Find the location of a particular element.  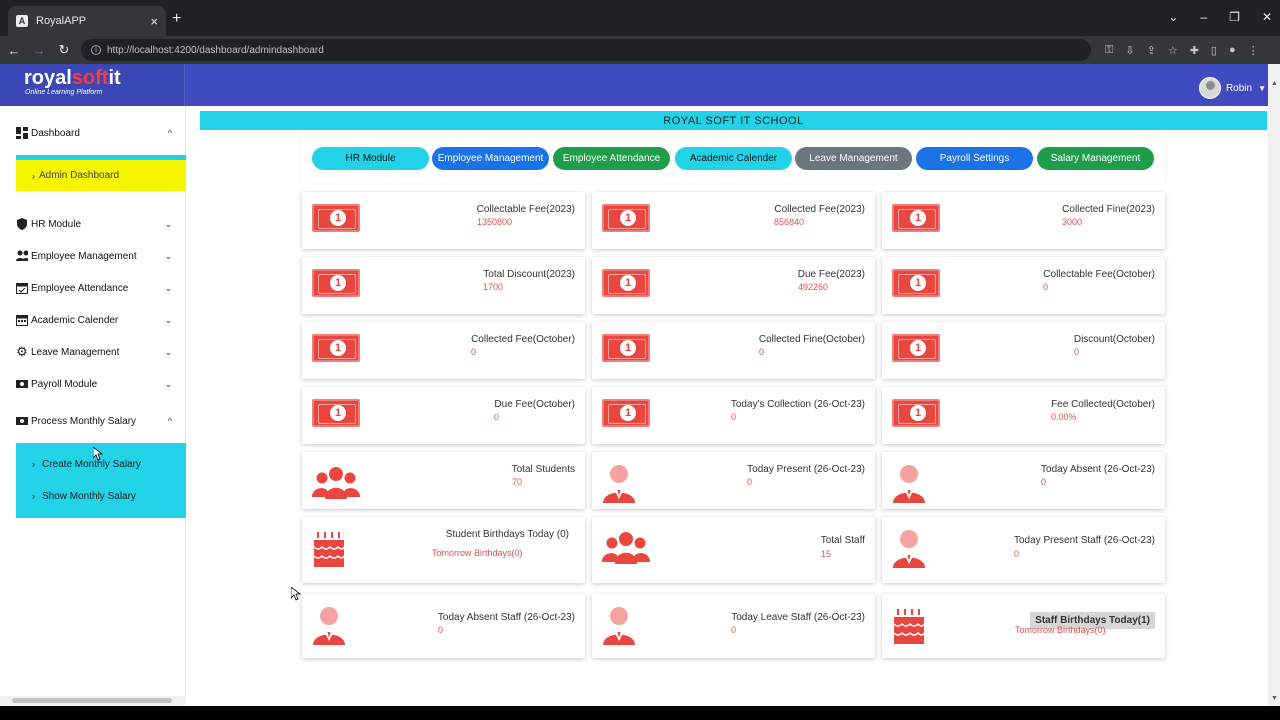

profile-icon: ● is located at coordinates (1232, 50).